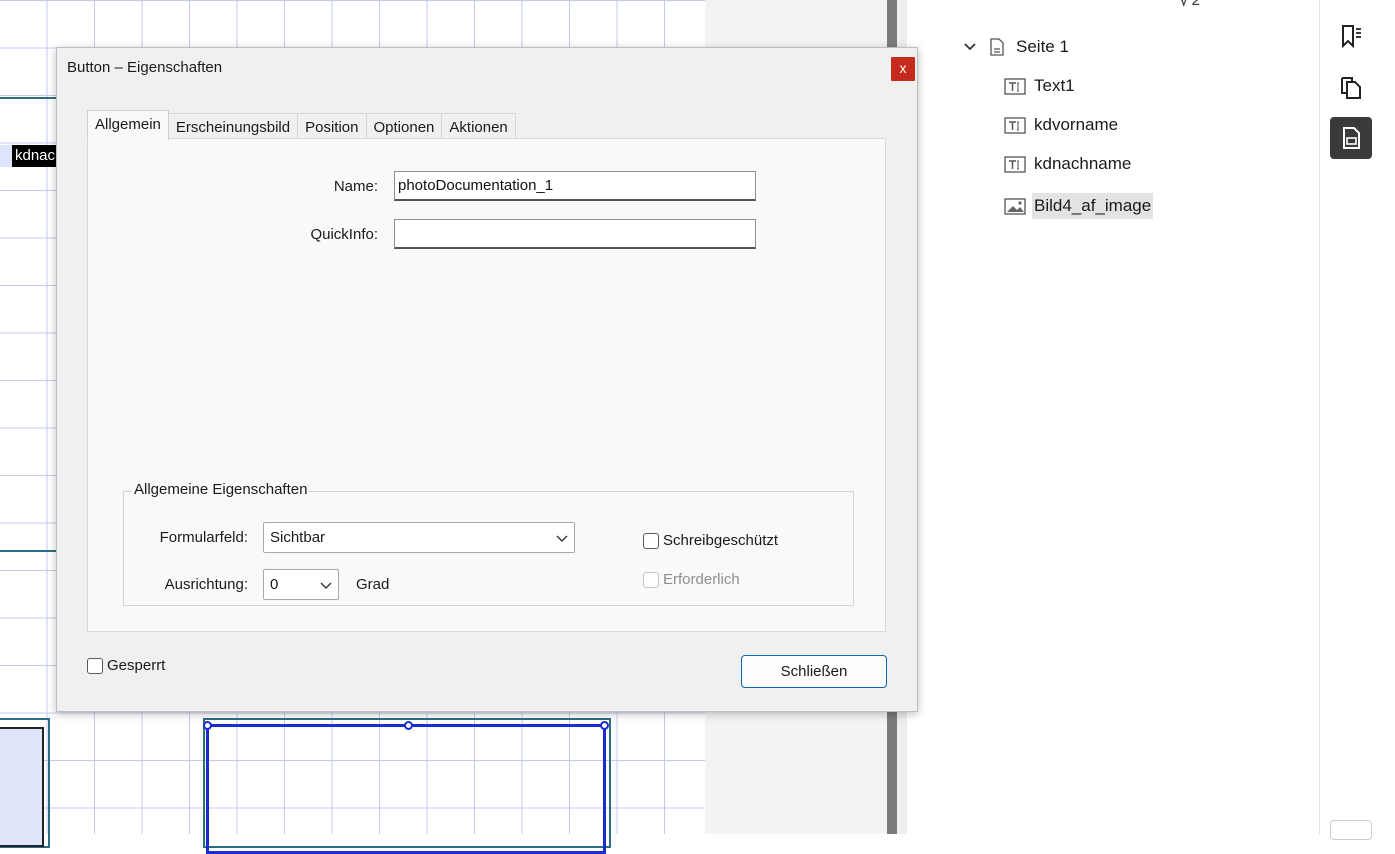 Image resolution: width=1395 pixels, height=854 pixels. What do you see at coordinates (298, 537) in the screenshot?
I see `formularfeld-value: Sichtbar` at bounding box center [298, 537].